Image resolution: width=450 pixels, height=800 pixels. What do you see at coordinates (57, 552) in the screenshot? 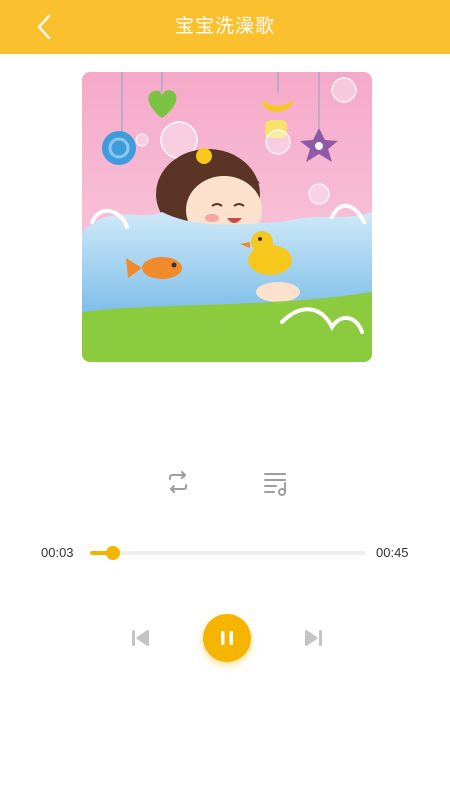
I see `current-time: 00:03` at bounding box center [57, 552].